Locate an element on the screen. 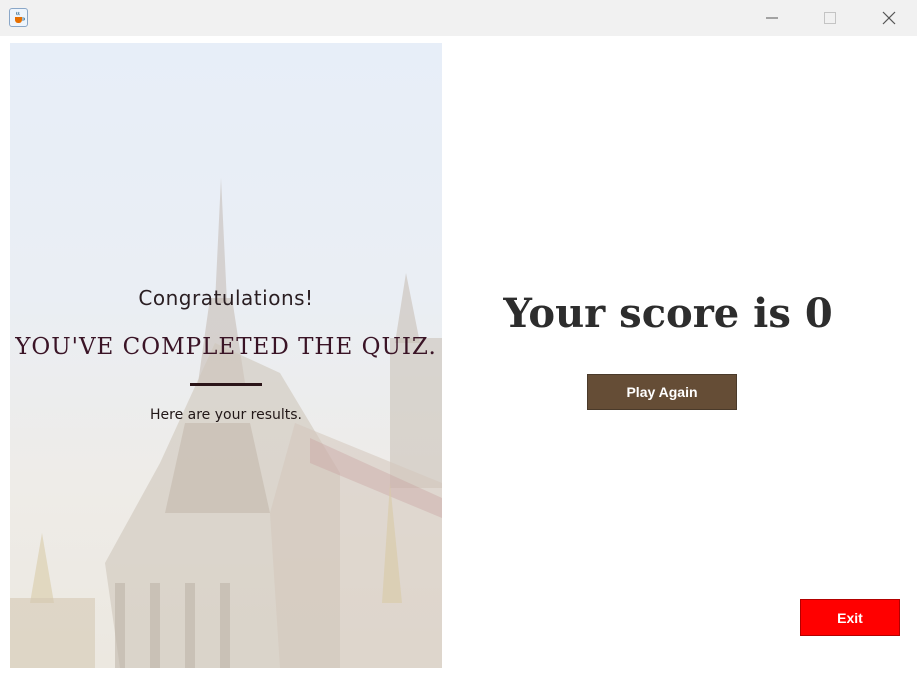 This screenshot has width=917, height=677. divider is located at coordinates (226, 384).